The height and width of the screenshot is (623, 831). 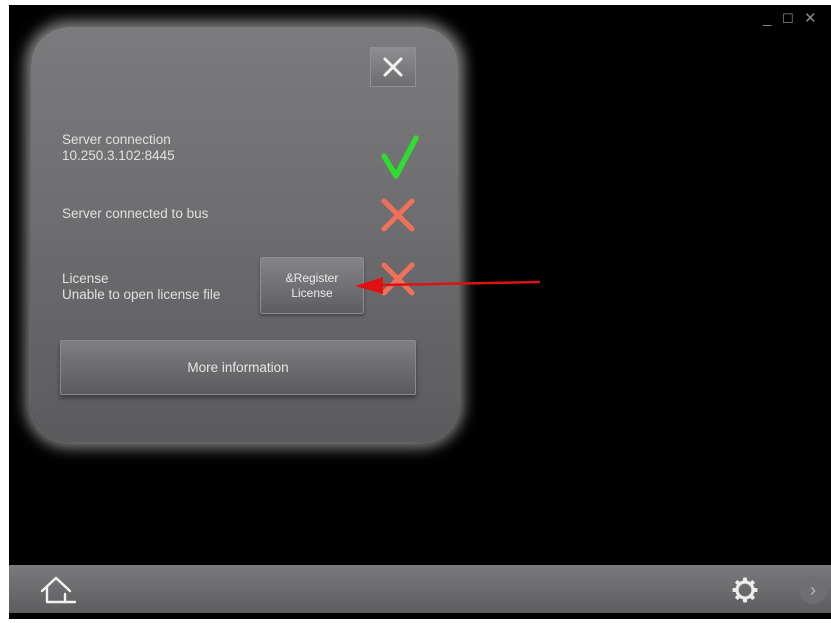 What do you see at coordinates (400, 157) in the screenshot?
I see `check-icon` at bounding box center [400, 157].